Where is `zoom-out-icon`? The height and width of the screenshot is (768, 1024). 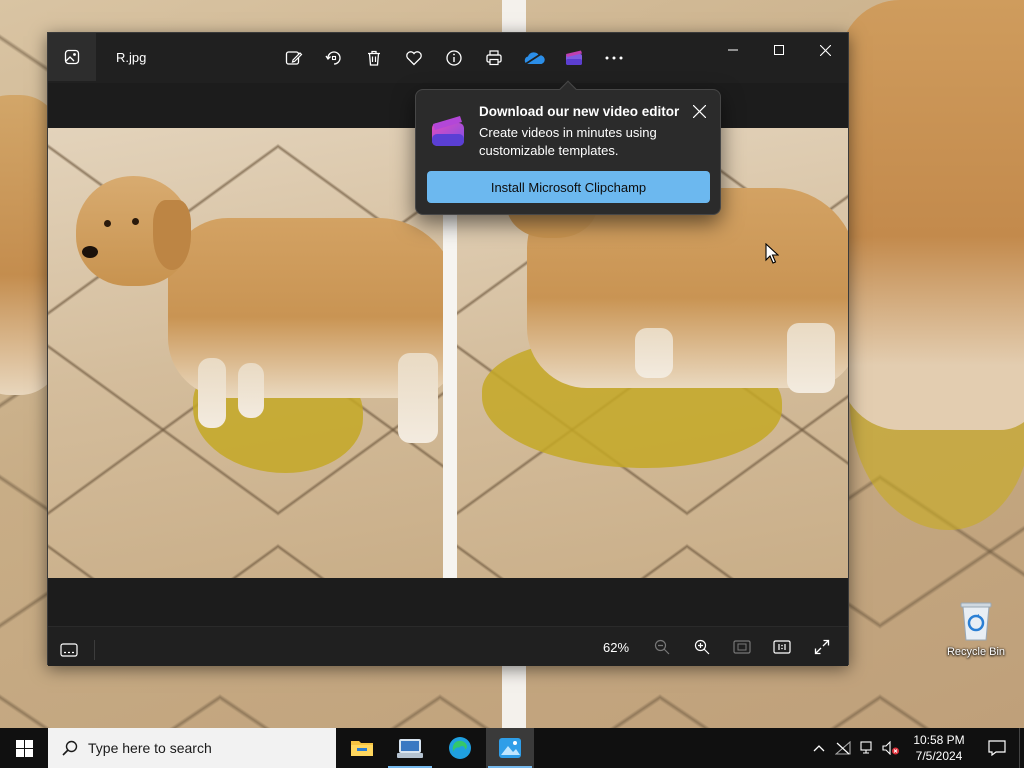
zoom-out-icon is located at coordinates (662, 647).